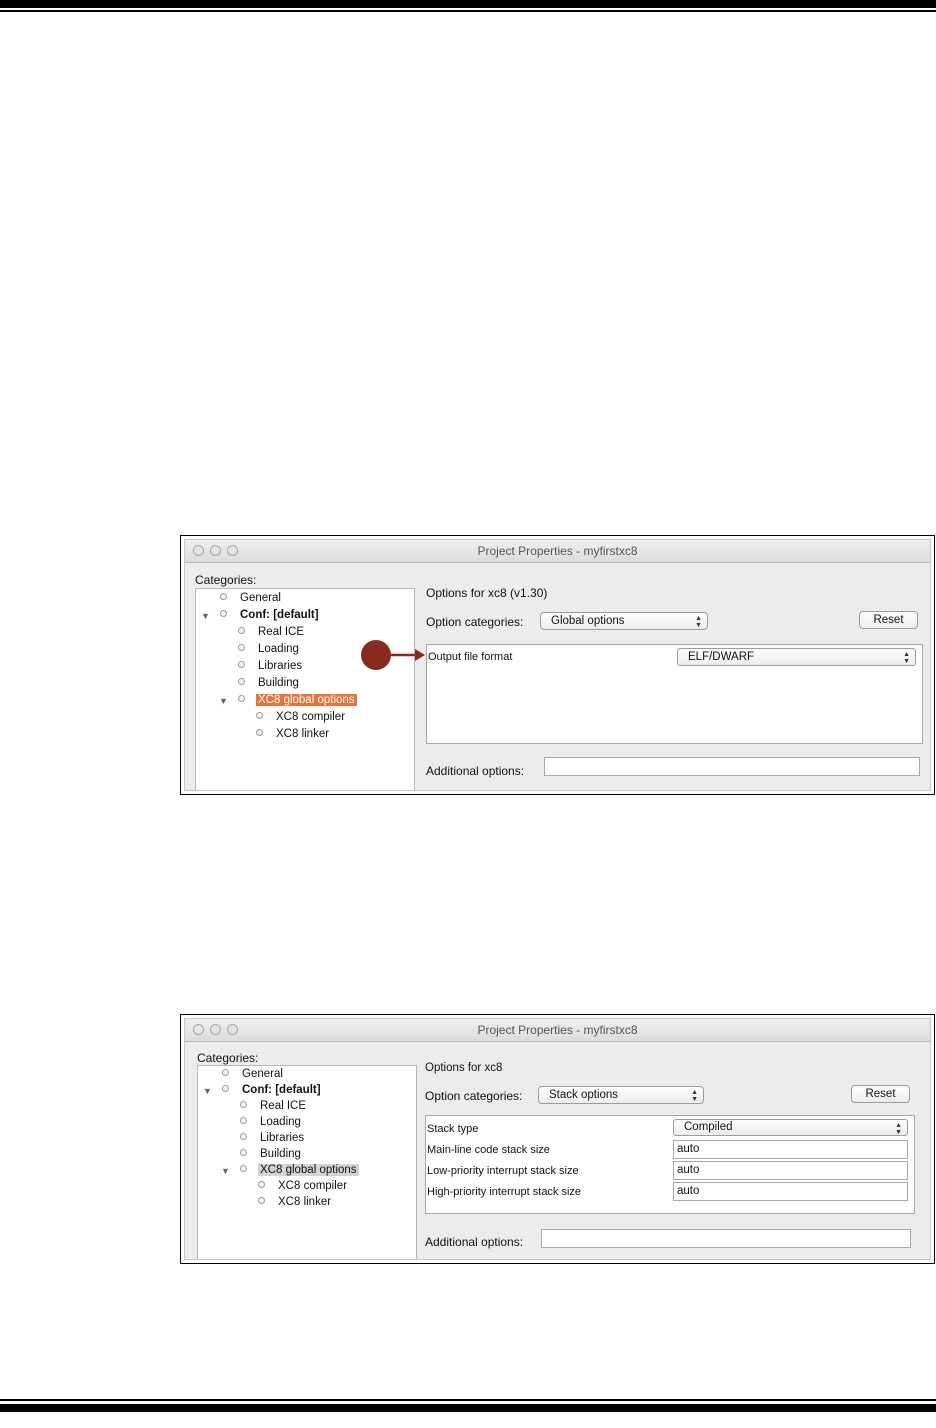 The width and height of the screenshot is (936, 1428). What do you see at coordinates (504, 1192) in the screenshot?
I see `property-label-high-priority-stack-size: High-priority interrupt stack size` at bounding box center [504, 1192].